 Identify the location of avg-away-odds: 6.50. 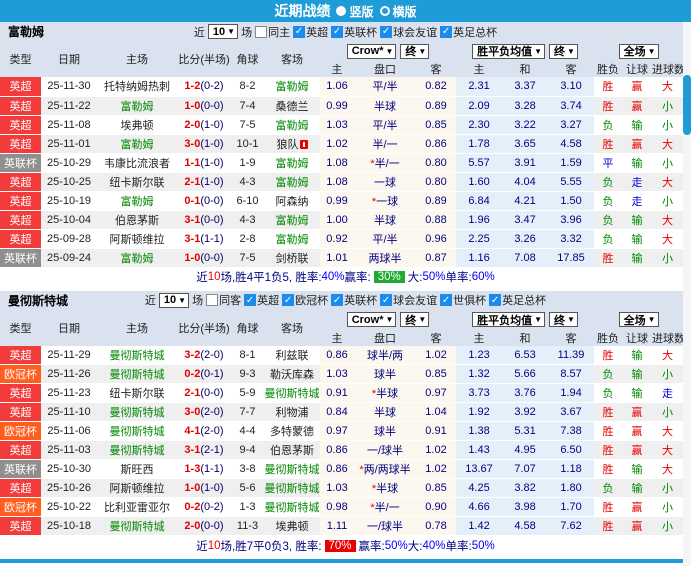
(571, 450).